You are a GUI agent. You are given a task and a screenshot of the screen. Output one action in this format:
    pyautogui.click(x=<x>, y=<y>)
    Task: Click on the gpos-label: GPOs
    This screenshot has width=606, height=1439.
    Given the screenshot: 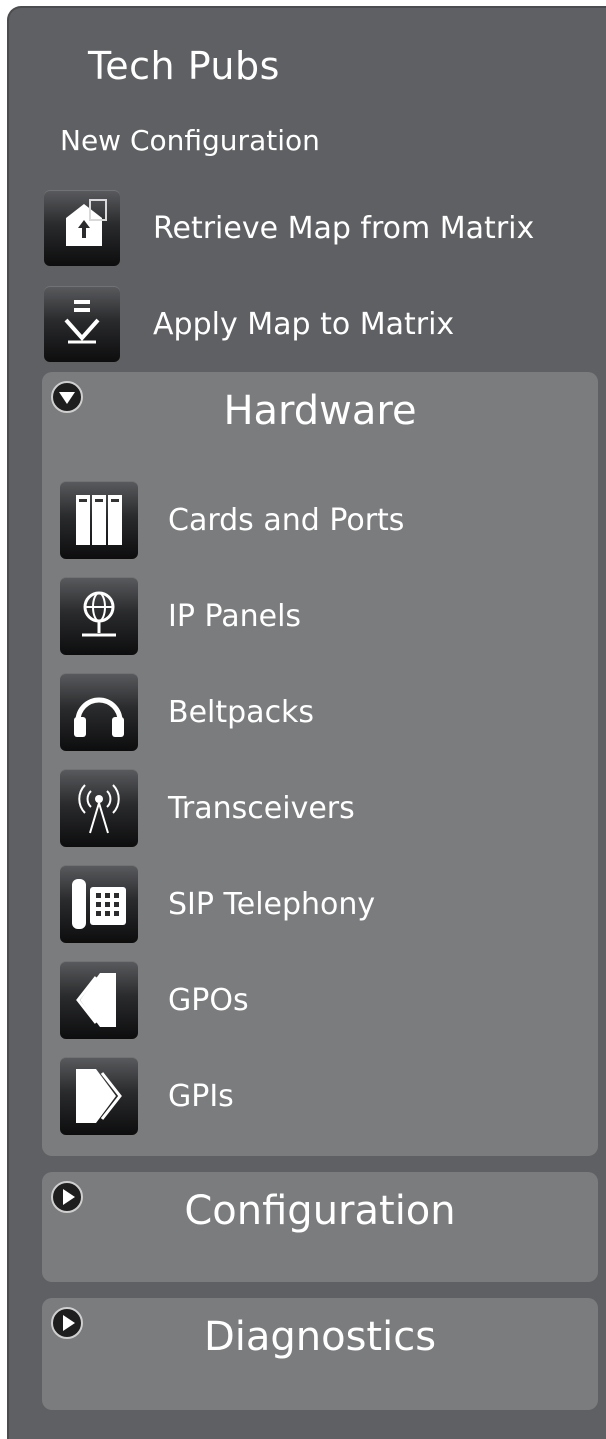 What is the action you would take?
    pyautogui.click(x=208, y=1000)
    